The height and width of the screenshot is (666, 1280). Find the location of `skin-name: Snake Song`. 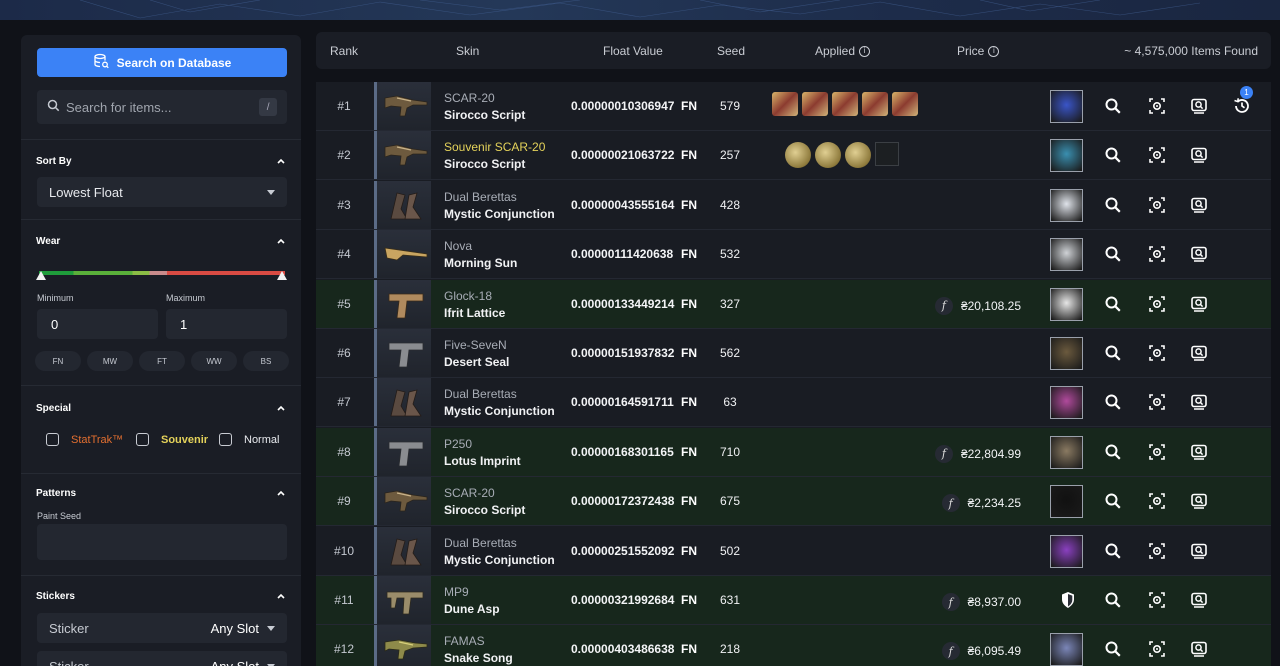

skin-name: Snake Song is located at coordinates (478, 658).